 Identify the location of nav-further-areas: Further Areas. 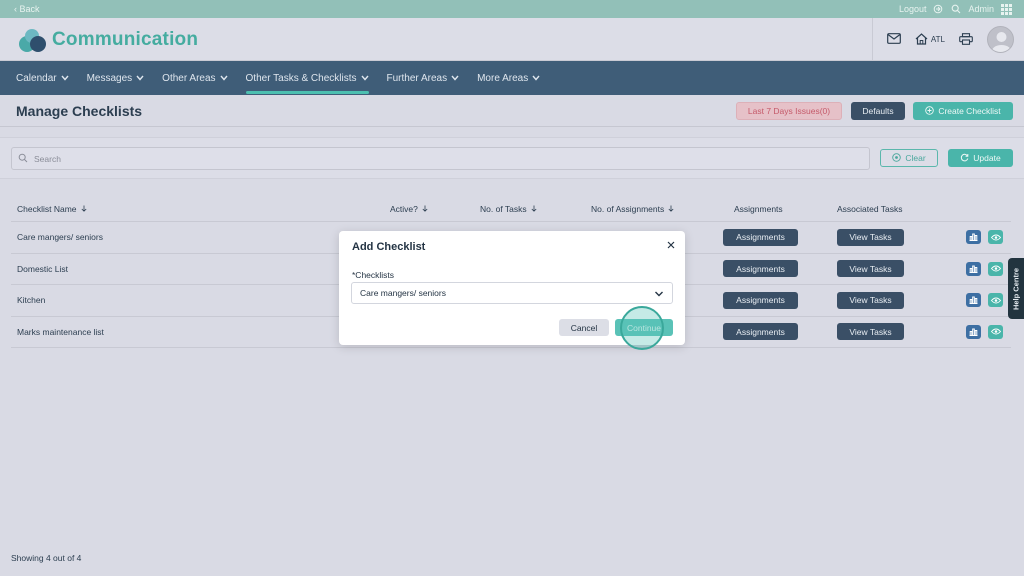
(423, 78).